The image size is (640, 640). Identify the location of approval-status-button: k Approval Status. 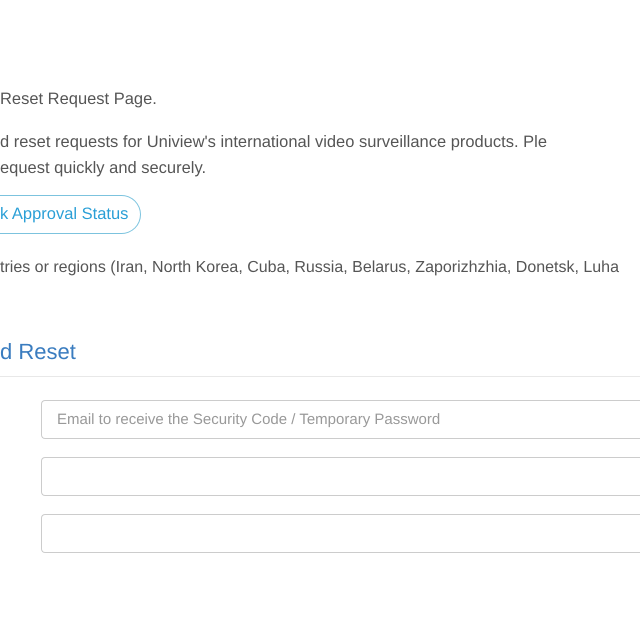
(71, 214).